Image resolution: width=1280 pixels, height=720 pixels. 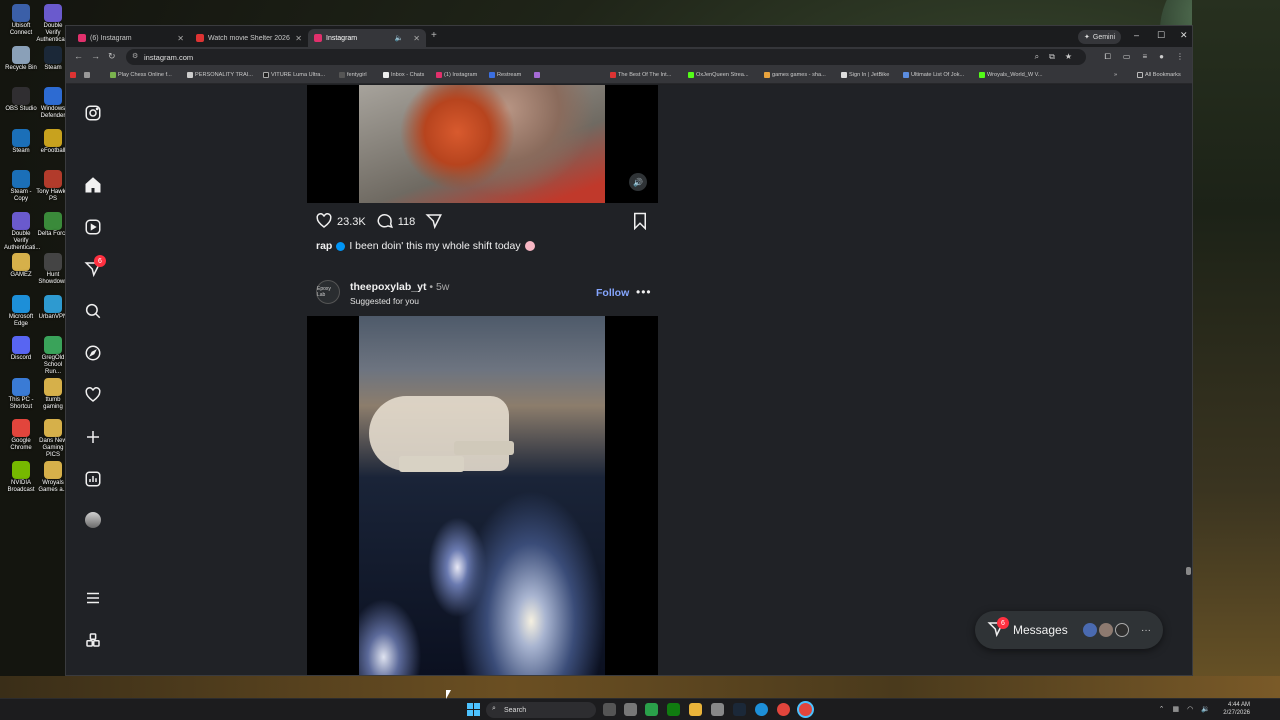 What do you see at coordinates (1190, 709) in the screenshot?
I see `wifi-icon: ◠` at bounding box center [1190, 709].